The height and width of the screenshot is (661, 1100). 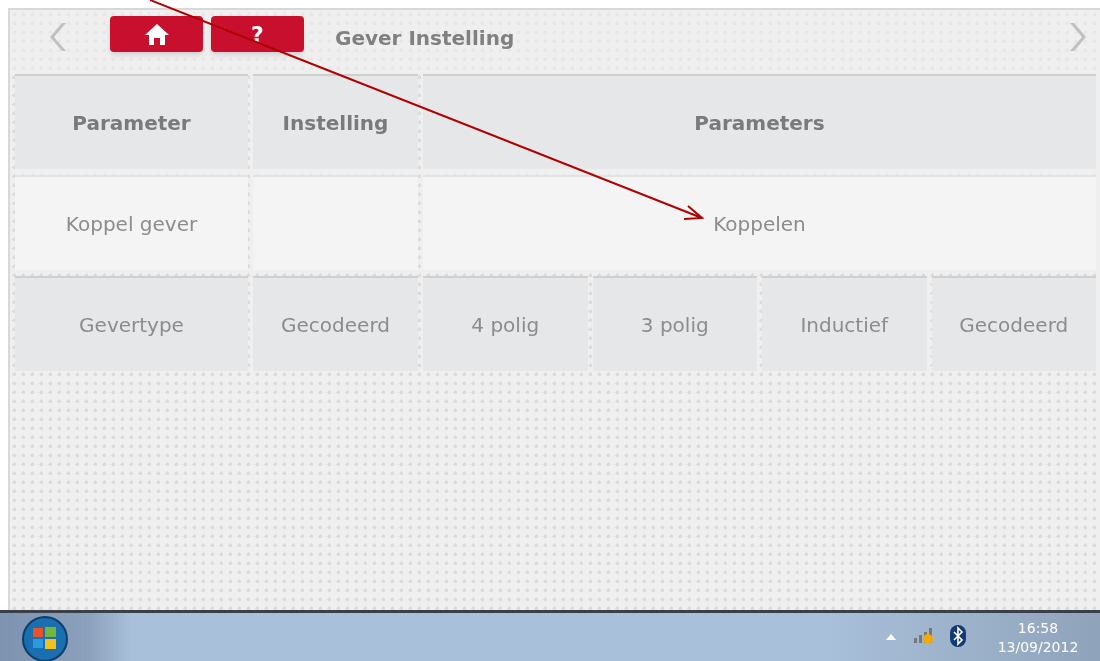 What do you see at coordinates (958, 636) in the screenshot?
I see `bluetooth-icon` at bounding box center [958, 636].